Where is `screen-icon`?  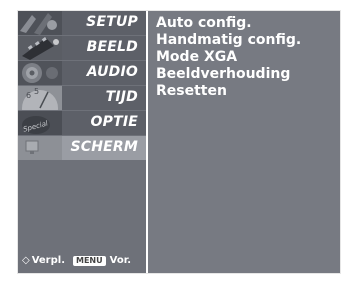
screen-icon is located at coordinates (40, 148).